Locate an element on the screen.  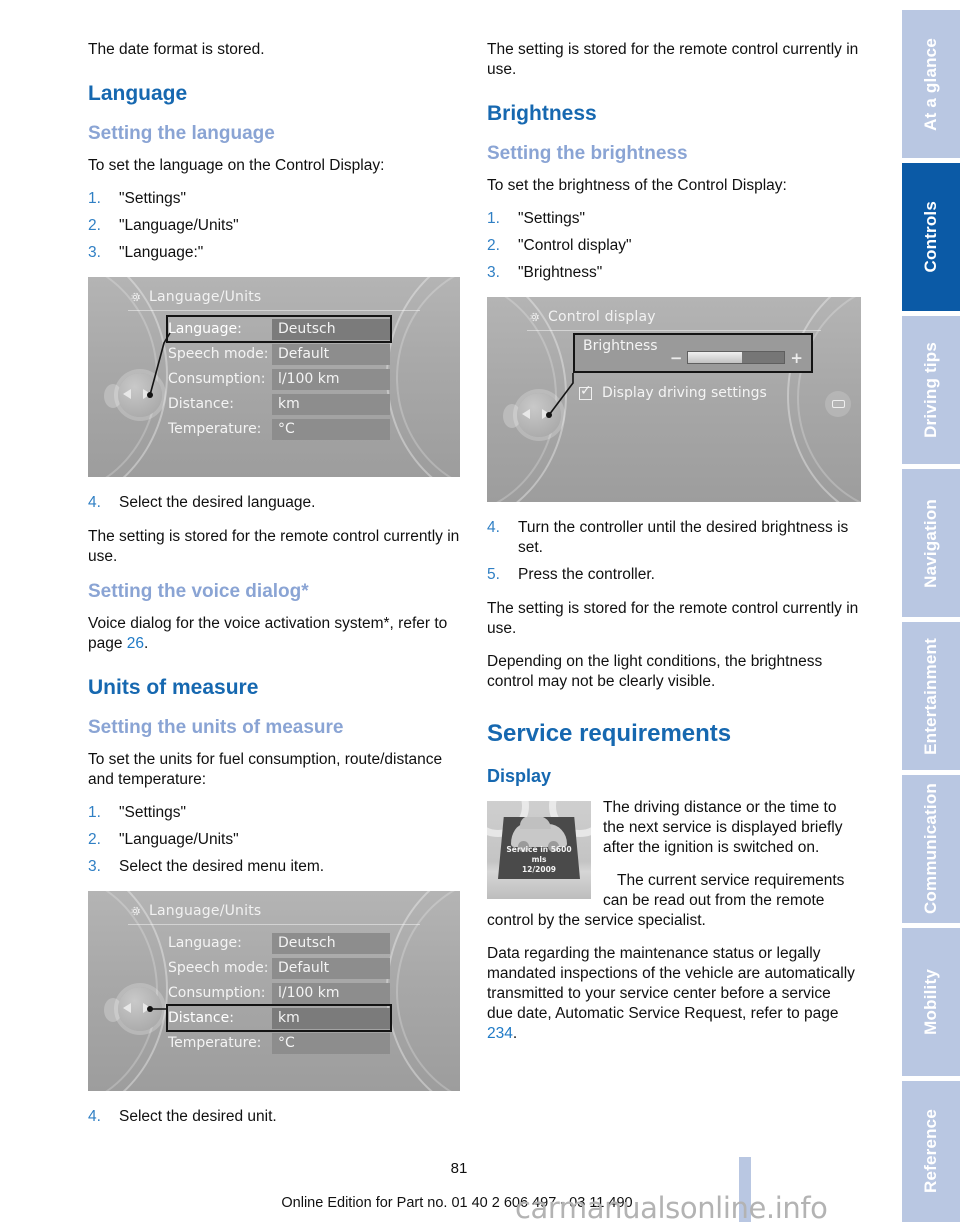
tab-entertainment: Entertainment is located at coordinates (931, 696).